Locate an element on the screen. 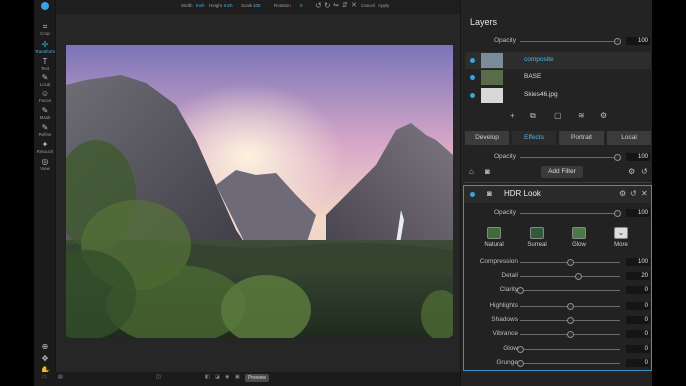 The image size is (686, 386). layer-row: BASE is located at coordinates (558, 77).